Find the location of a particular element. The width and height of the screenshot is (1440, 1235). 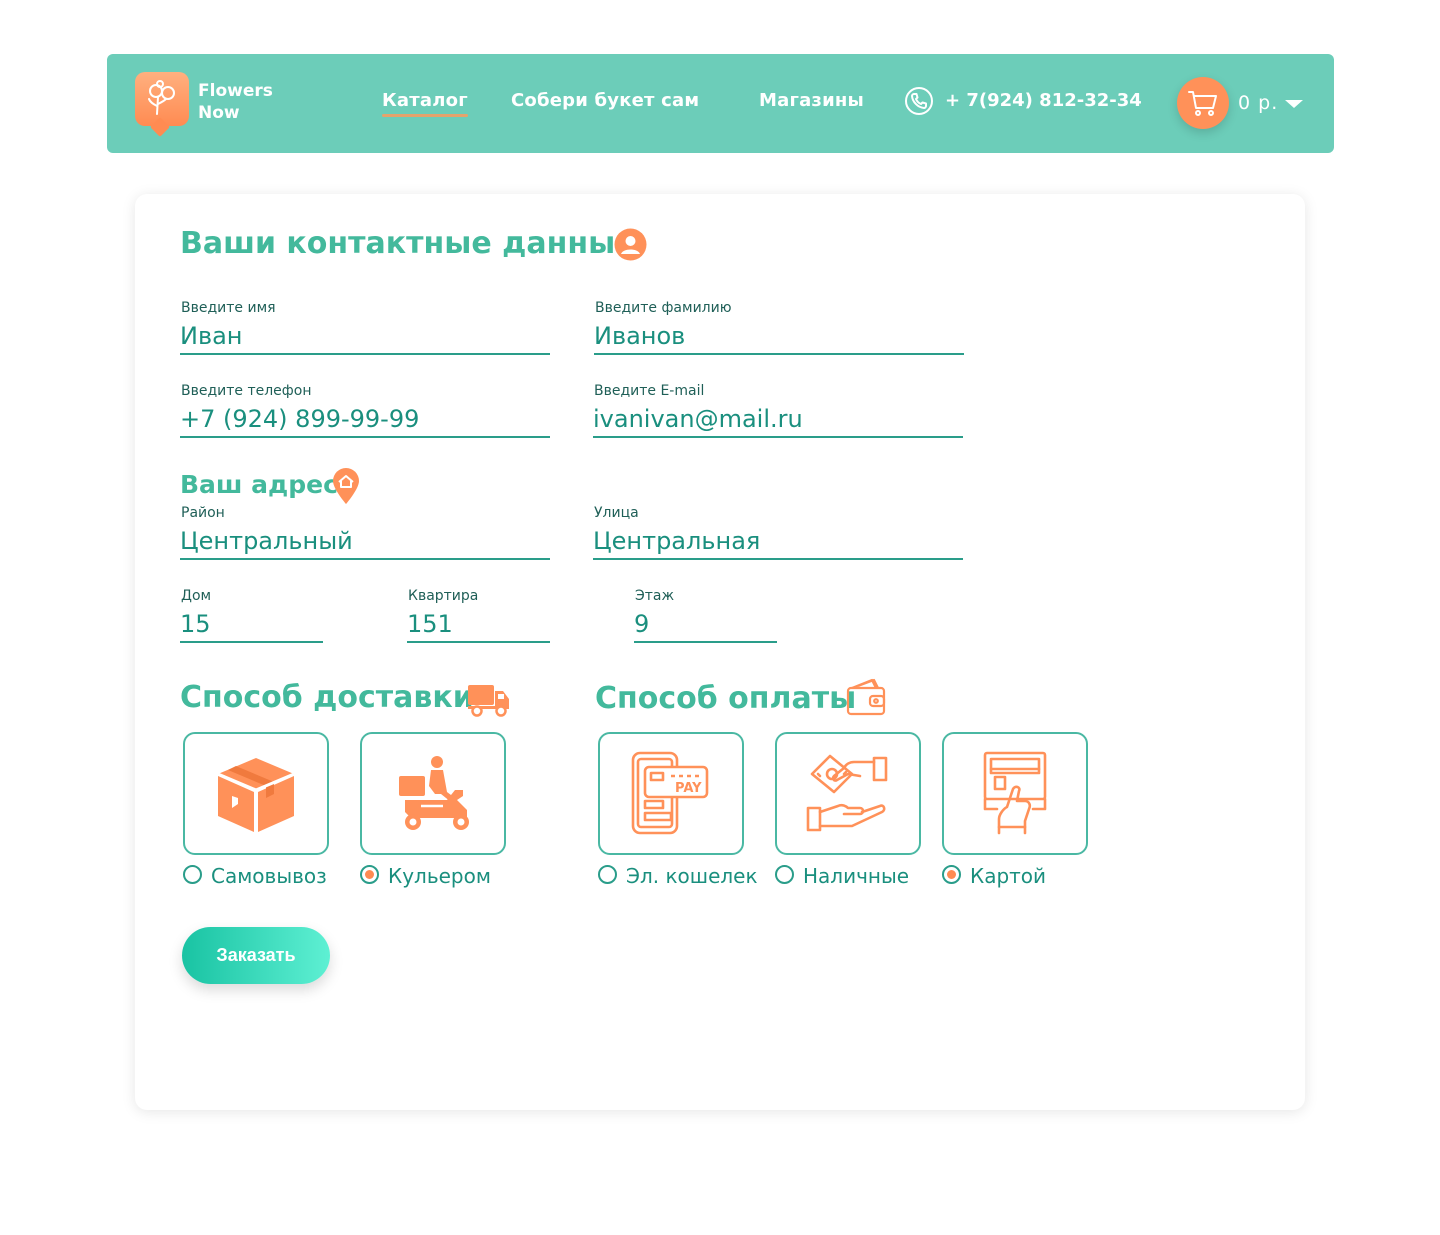

payment-label-cash: Наличные is located at coordinates (856, 876).